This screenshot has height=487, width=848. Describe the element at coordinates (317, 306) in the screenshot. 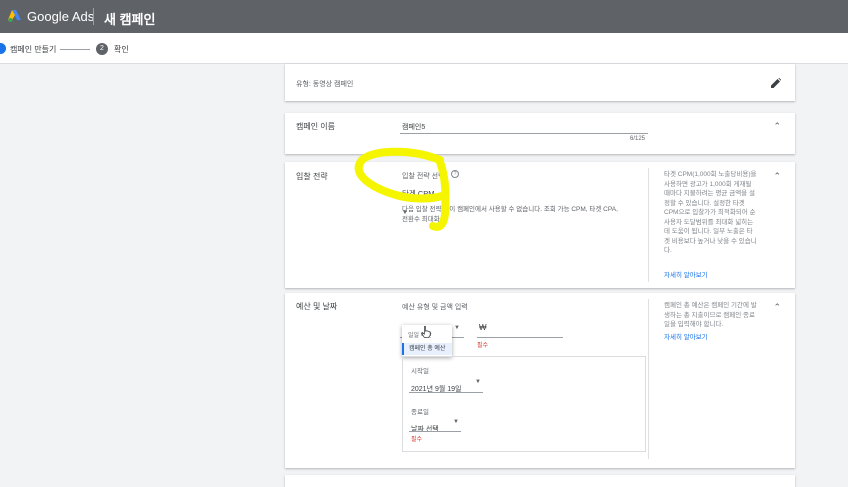

I see `budget-label: 예산 및 날짜` at that location.